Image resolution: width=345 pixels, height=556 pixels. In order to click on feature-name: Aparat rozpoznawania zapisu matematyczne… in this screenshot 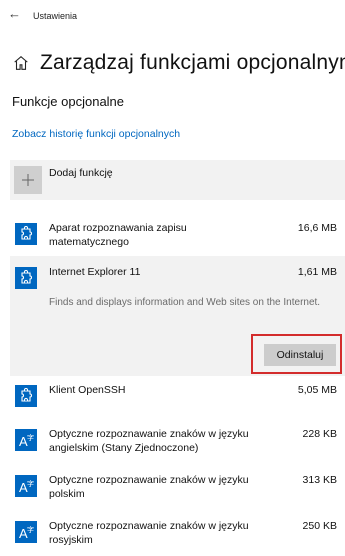, I will do `click(118, 235)`.